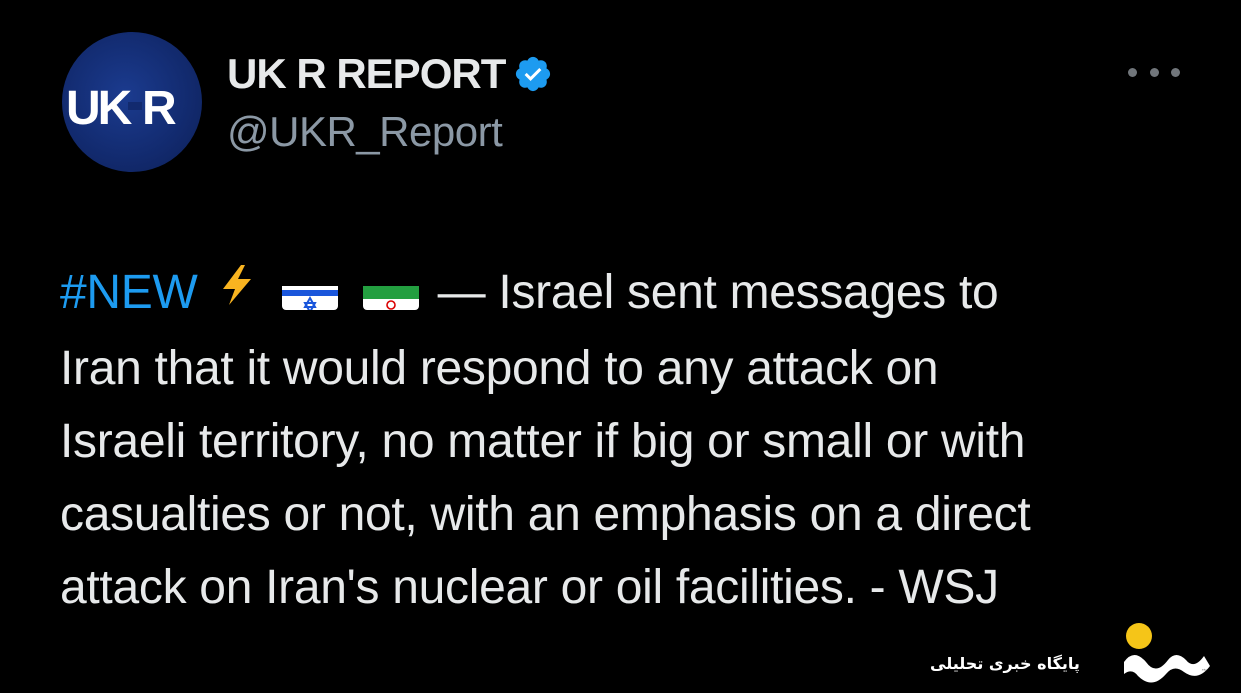  What do you see at coordinates (309, 291) in the screenshot?
I see `israel-flag-icon` at bounding box center [309, 291].